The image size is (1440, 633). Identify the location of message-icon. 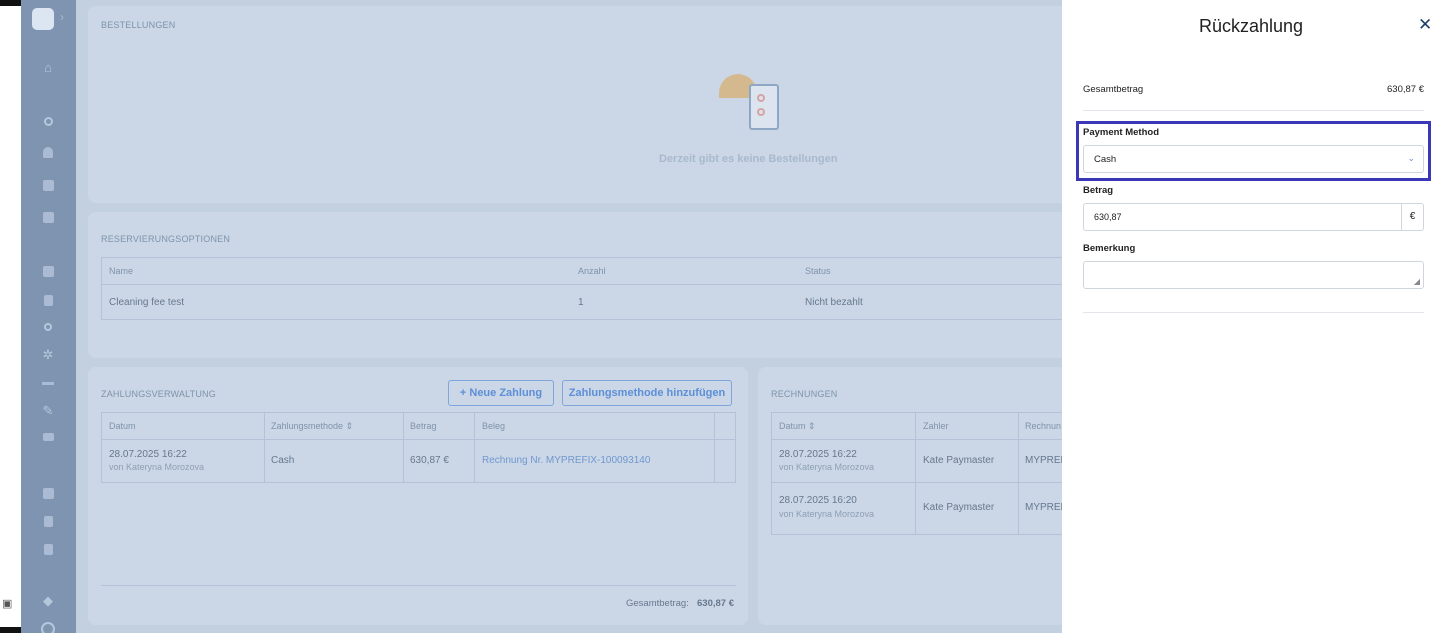
(48, 437).